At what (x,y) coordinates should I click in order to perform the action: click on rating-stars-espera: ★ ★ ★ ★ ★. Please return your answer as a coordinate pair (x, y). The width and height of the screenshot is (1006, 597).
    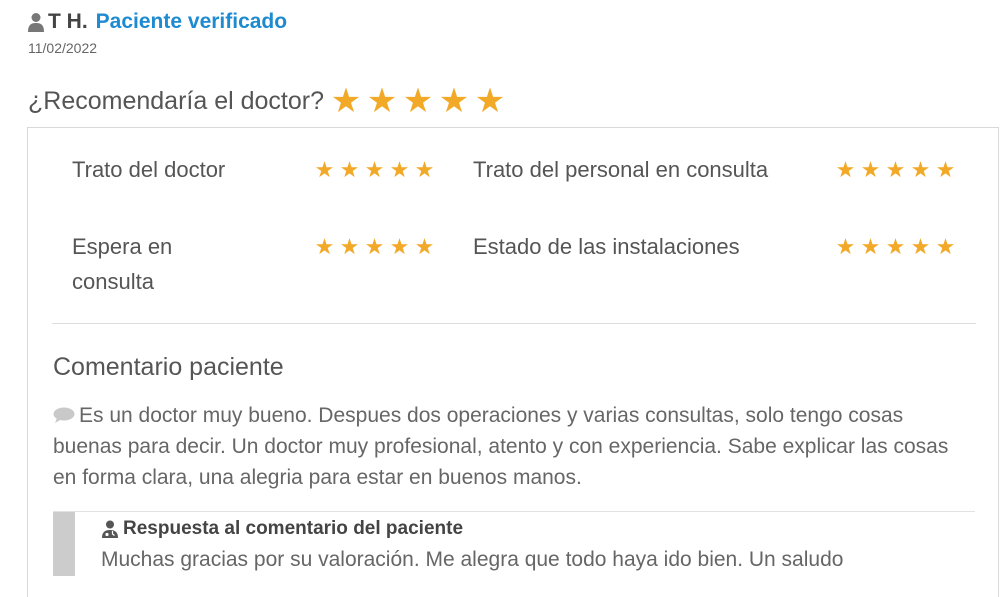
    Looking at the image, I should click on (374, 247).